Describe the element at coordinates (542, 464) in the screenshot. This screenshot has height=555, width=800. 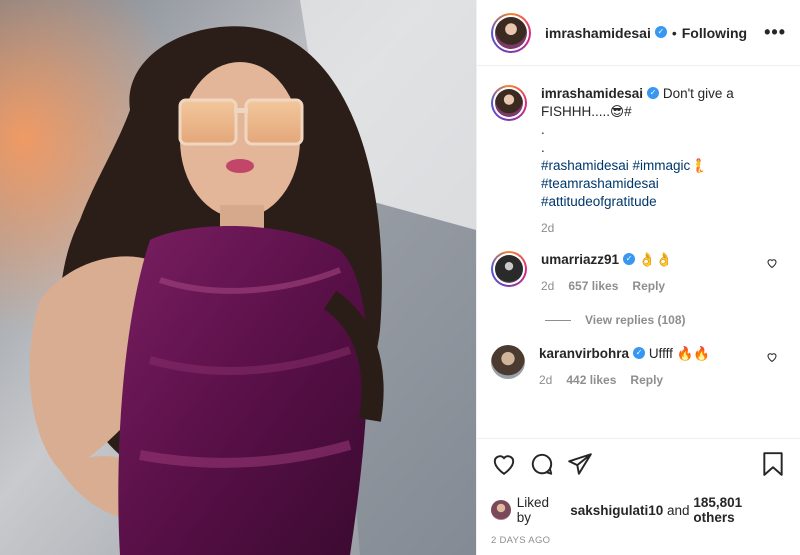
I see `comment-bubble-icon` at that location.